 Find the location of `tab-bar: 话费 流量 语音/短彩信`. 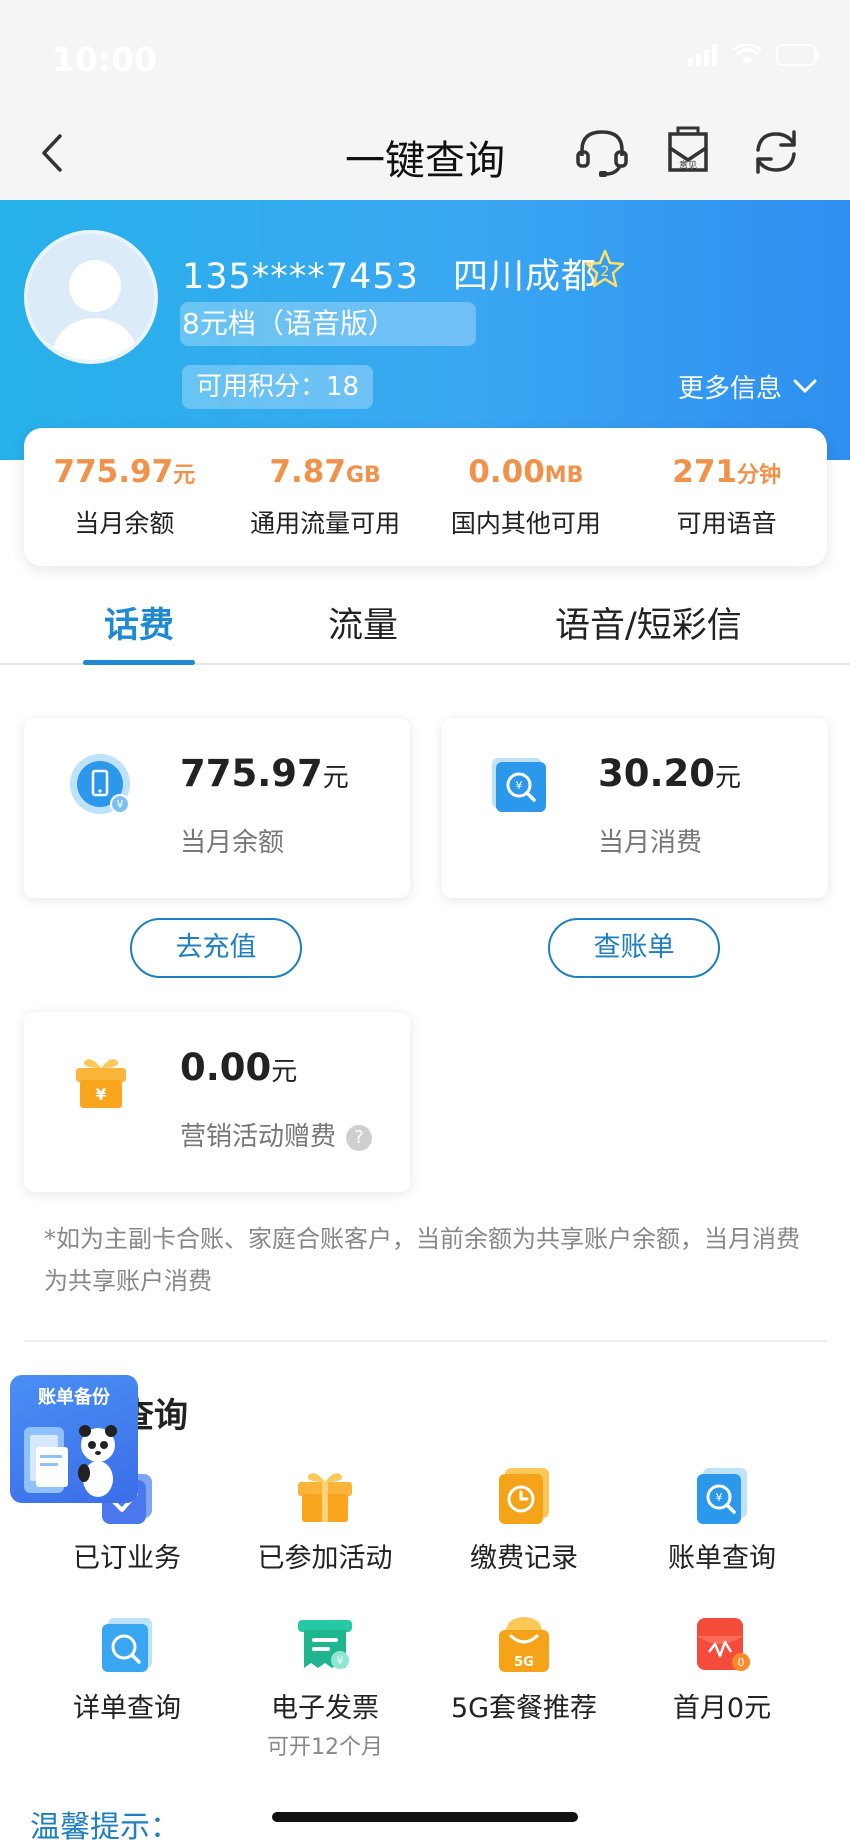

tab-bar: 话费 流量 语音/短彩信 is located at coordinates (425, 625).